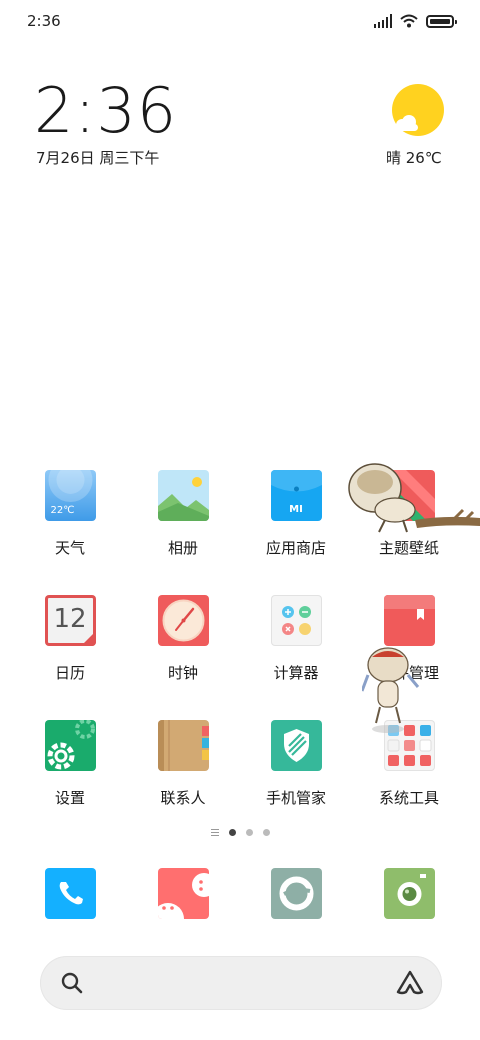 This screenshot has height=1040, width=480. Describe the element at coordinates (183, 798) in the screenshot. I see `app-label: 联系人` at that location.